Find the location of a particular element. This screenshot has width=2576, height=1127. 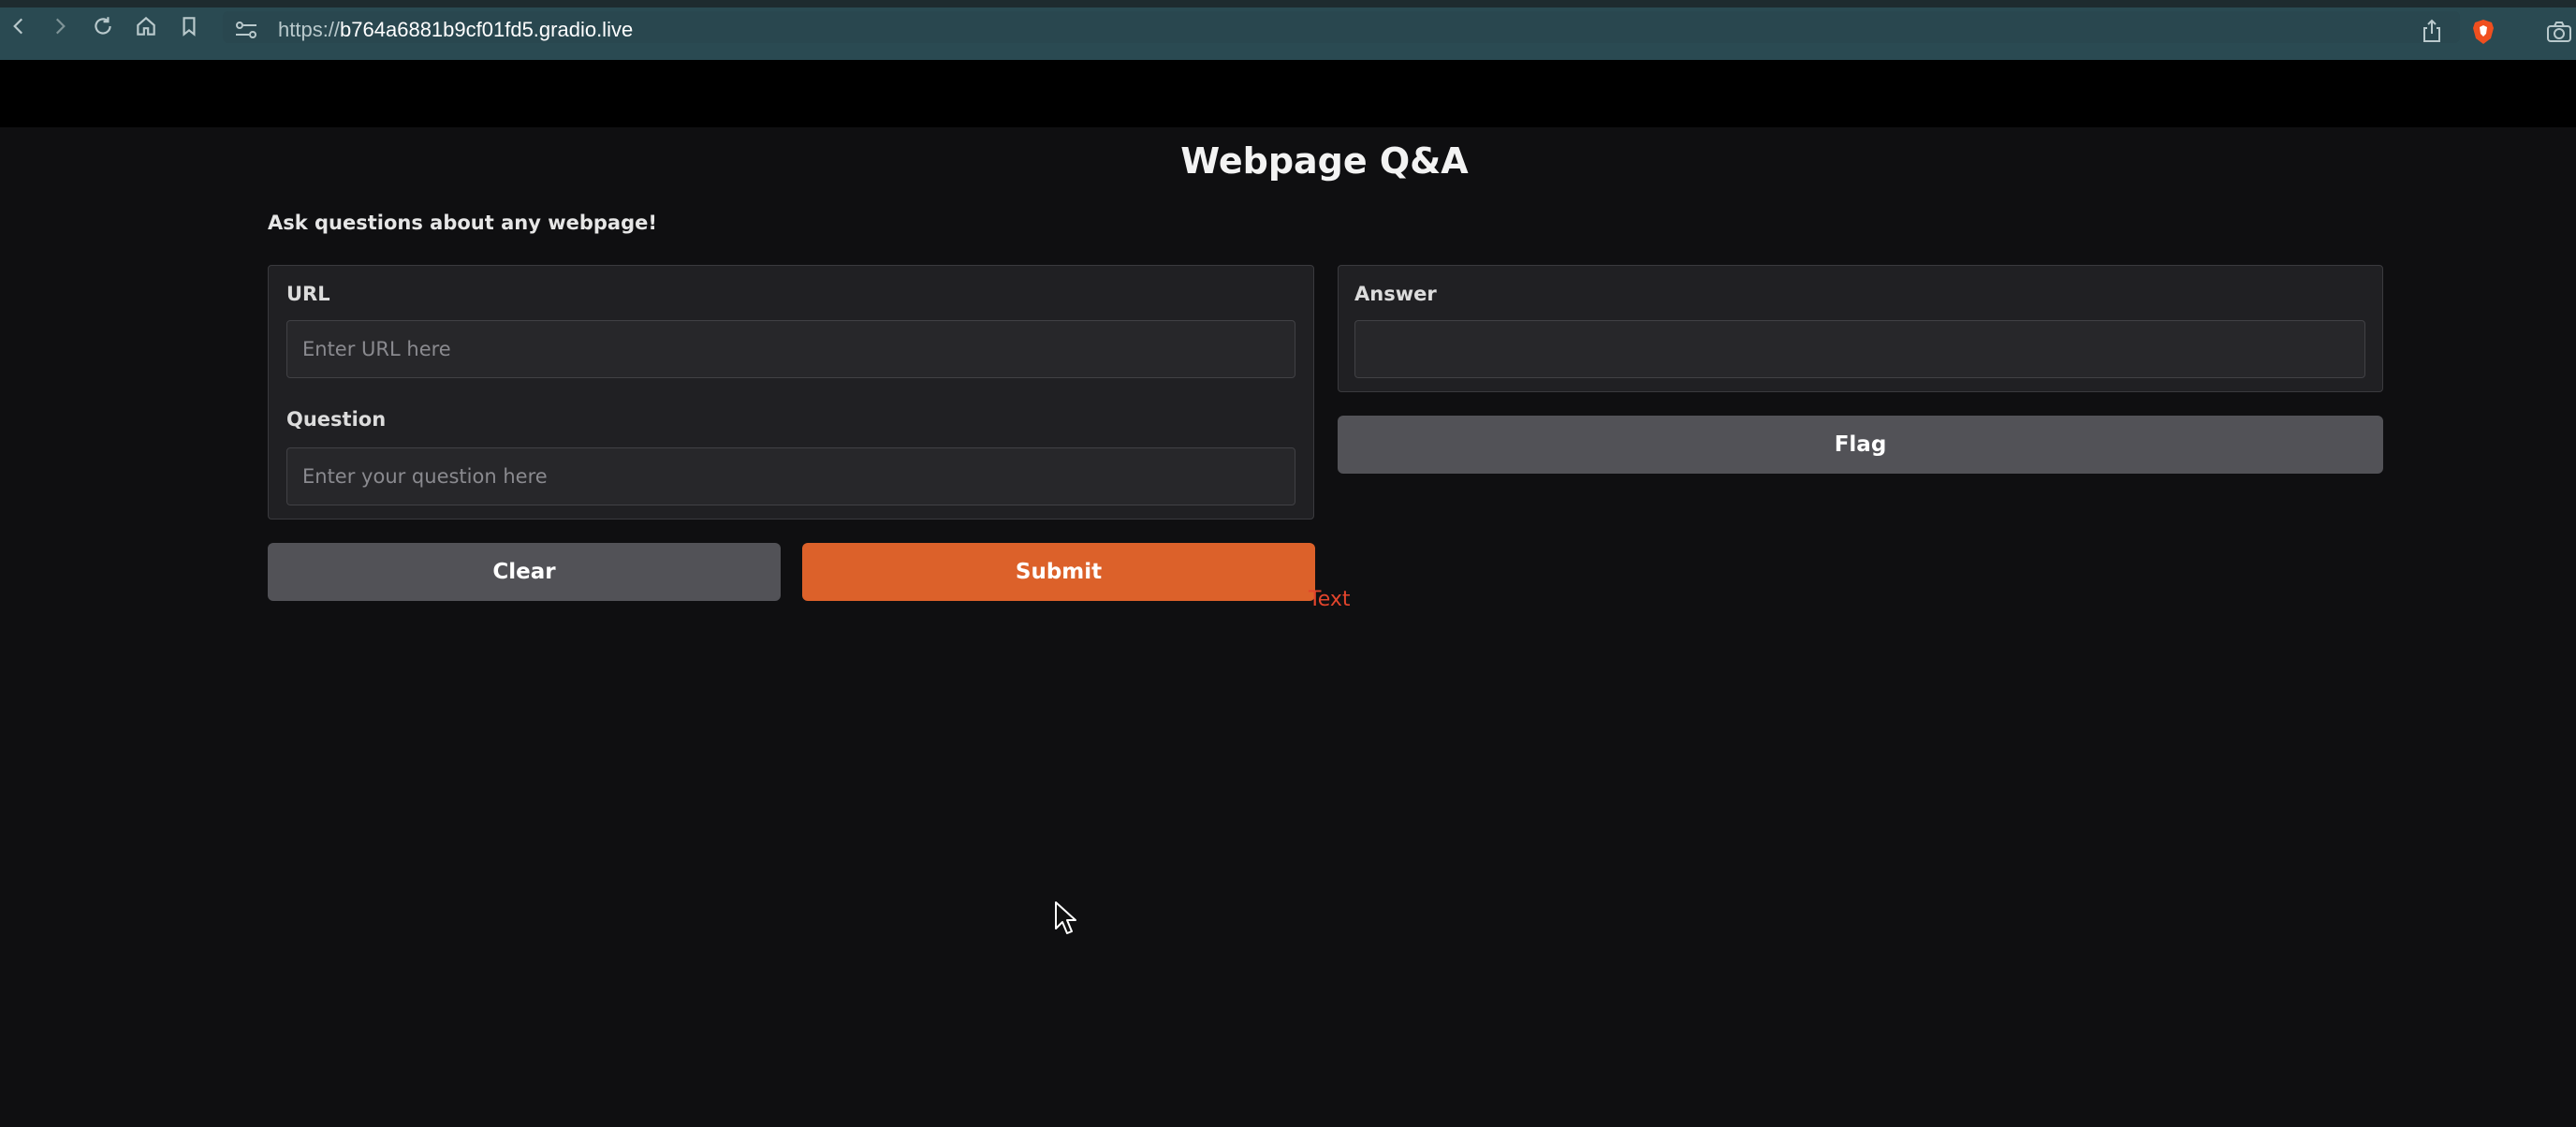

clear-button: Clear is located at coordinates (524, 572).